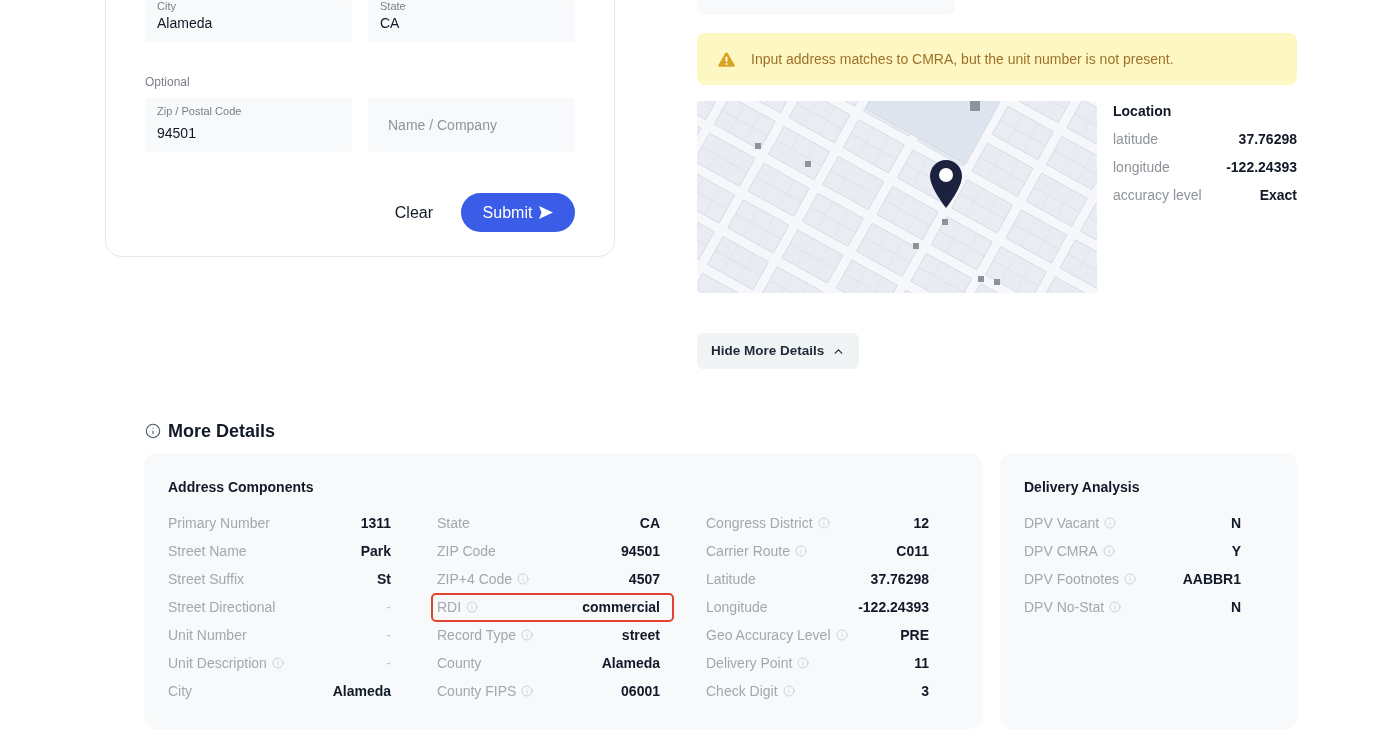  Describe the element at coordinates (899, 579) in the screenshot. I see `detail-value: 37.76298` at that location.